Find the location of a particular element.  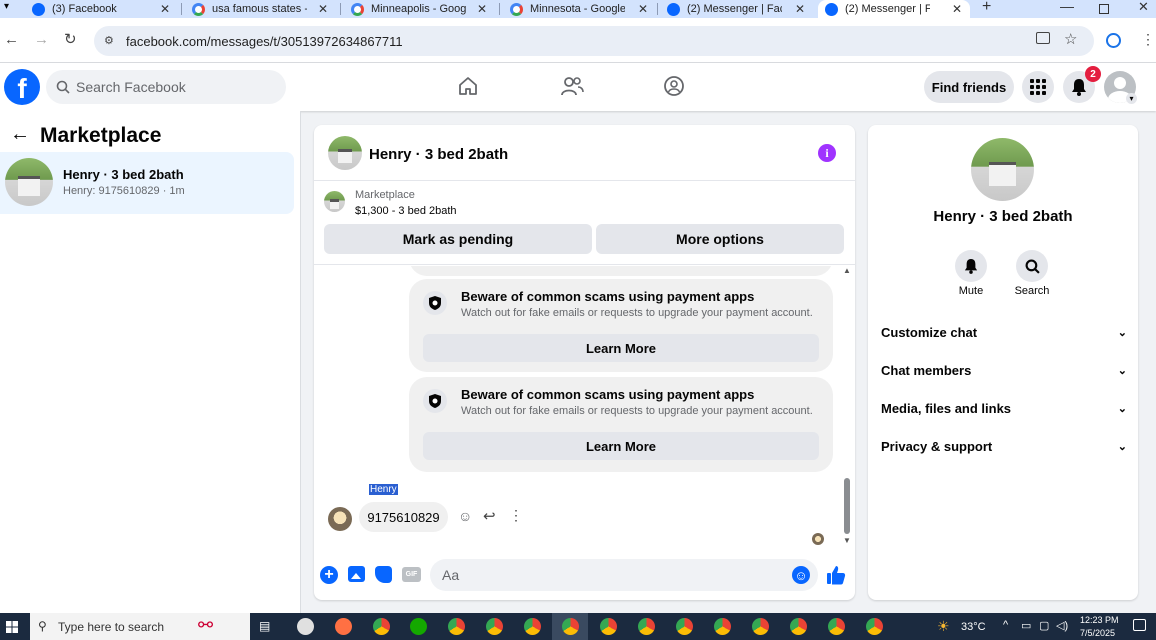

app-icon is located at coordinates (343, 626).